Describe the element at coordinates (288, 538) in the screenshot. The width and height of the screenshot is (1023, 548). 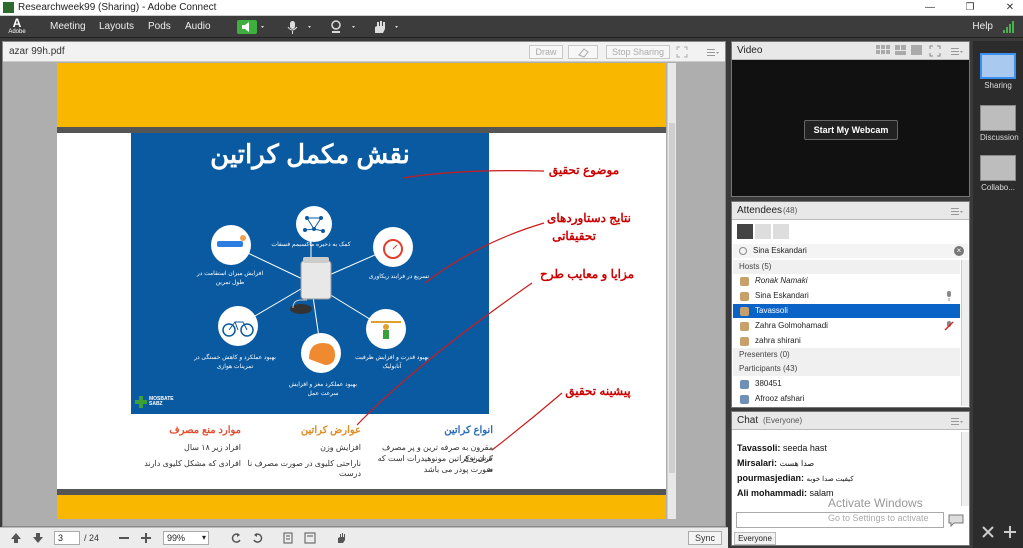
I see `fit-width-button` at that location.